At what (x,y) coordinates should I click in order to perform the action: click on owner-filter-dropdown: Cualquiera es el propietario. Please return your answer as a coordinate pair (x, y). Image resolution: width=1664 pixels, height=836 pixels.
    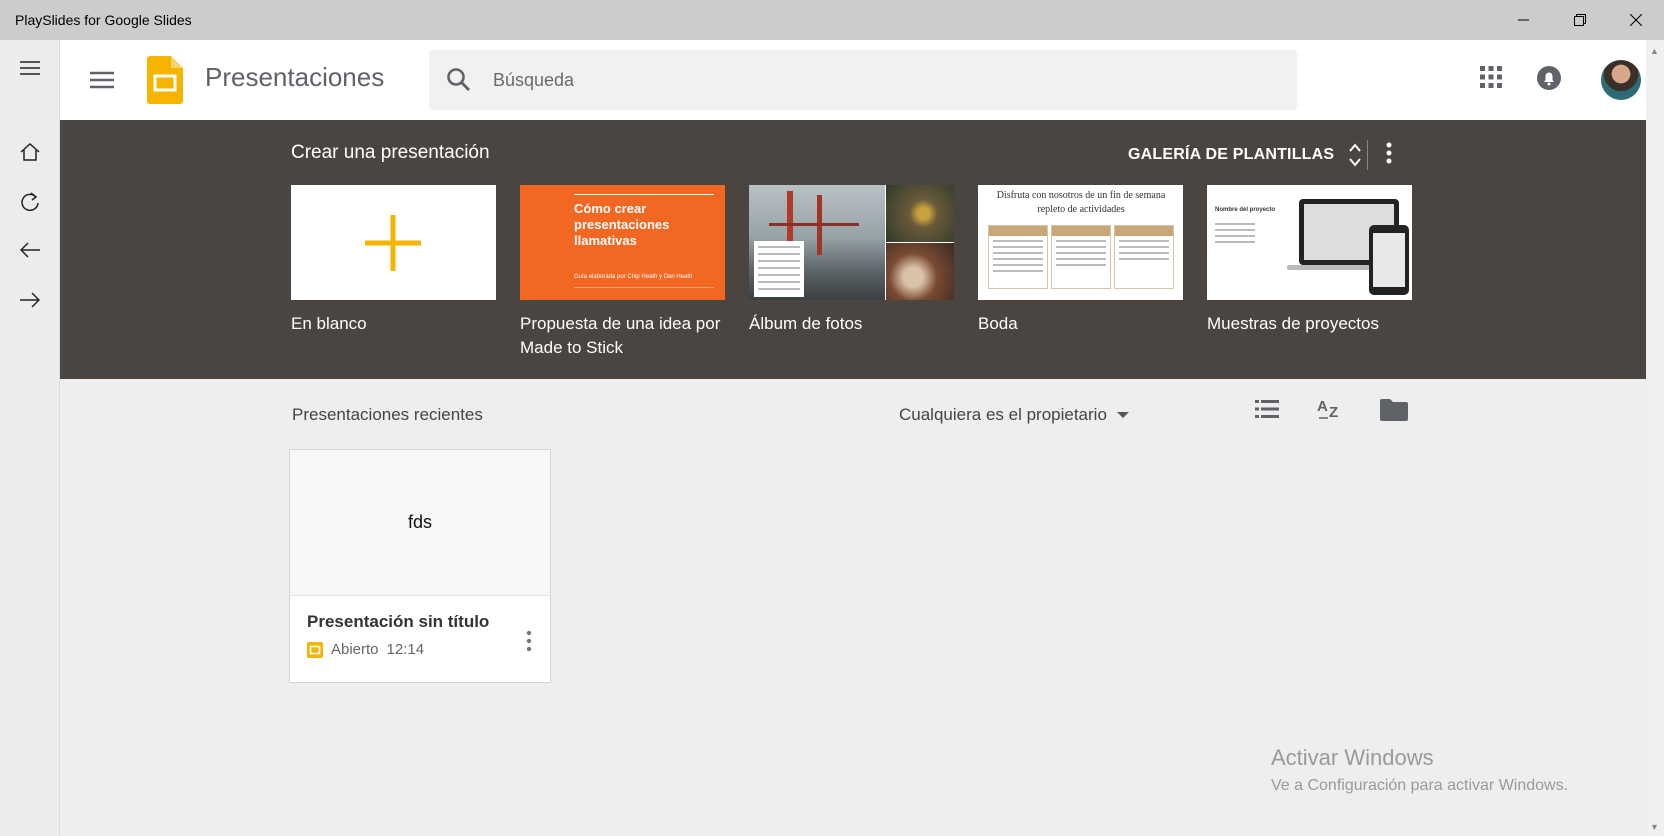
    Looking at the image, I should click on (1014, 415).